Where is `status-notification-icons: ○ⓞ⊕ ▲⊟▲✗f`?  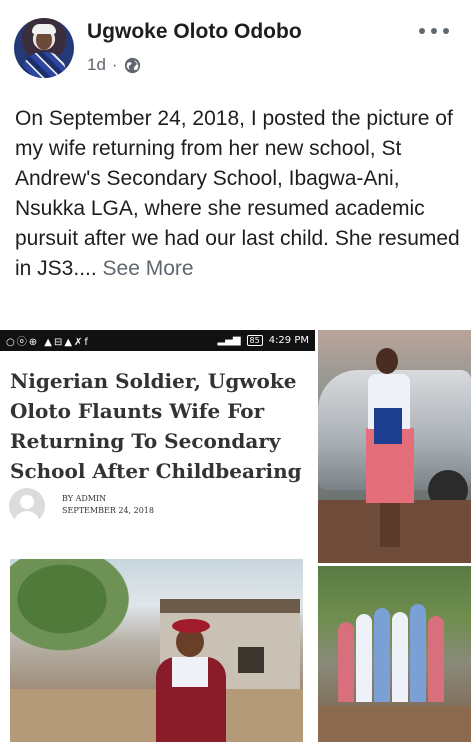
status-notification-icons: ○ⓞ⊕ ▲⊟▲✗f is located at coordinates (48, 342).